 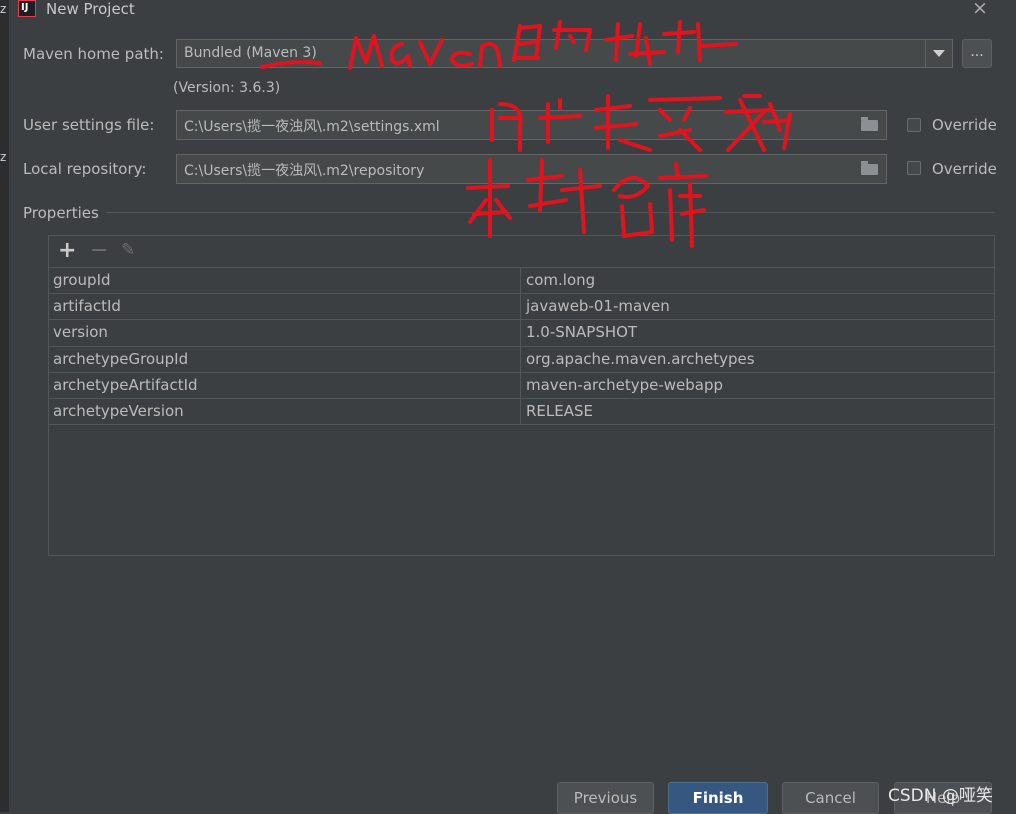 I want to click on handwritten-annotations, so click(x=526, y=134).